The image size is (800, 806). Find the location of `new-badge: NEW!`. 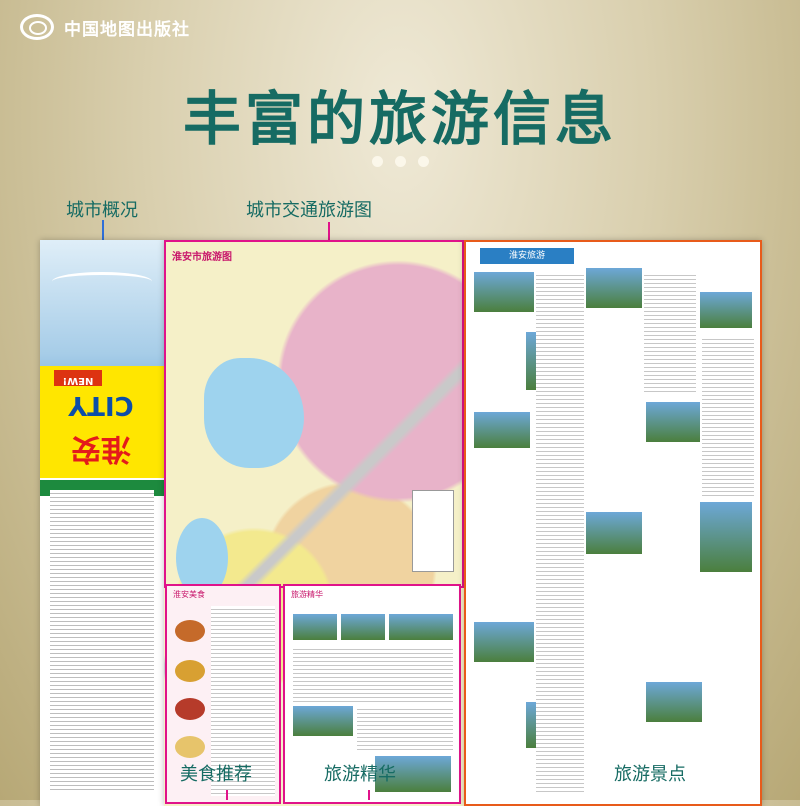

new-badge: NEW! is located at coordinates (78, 378).